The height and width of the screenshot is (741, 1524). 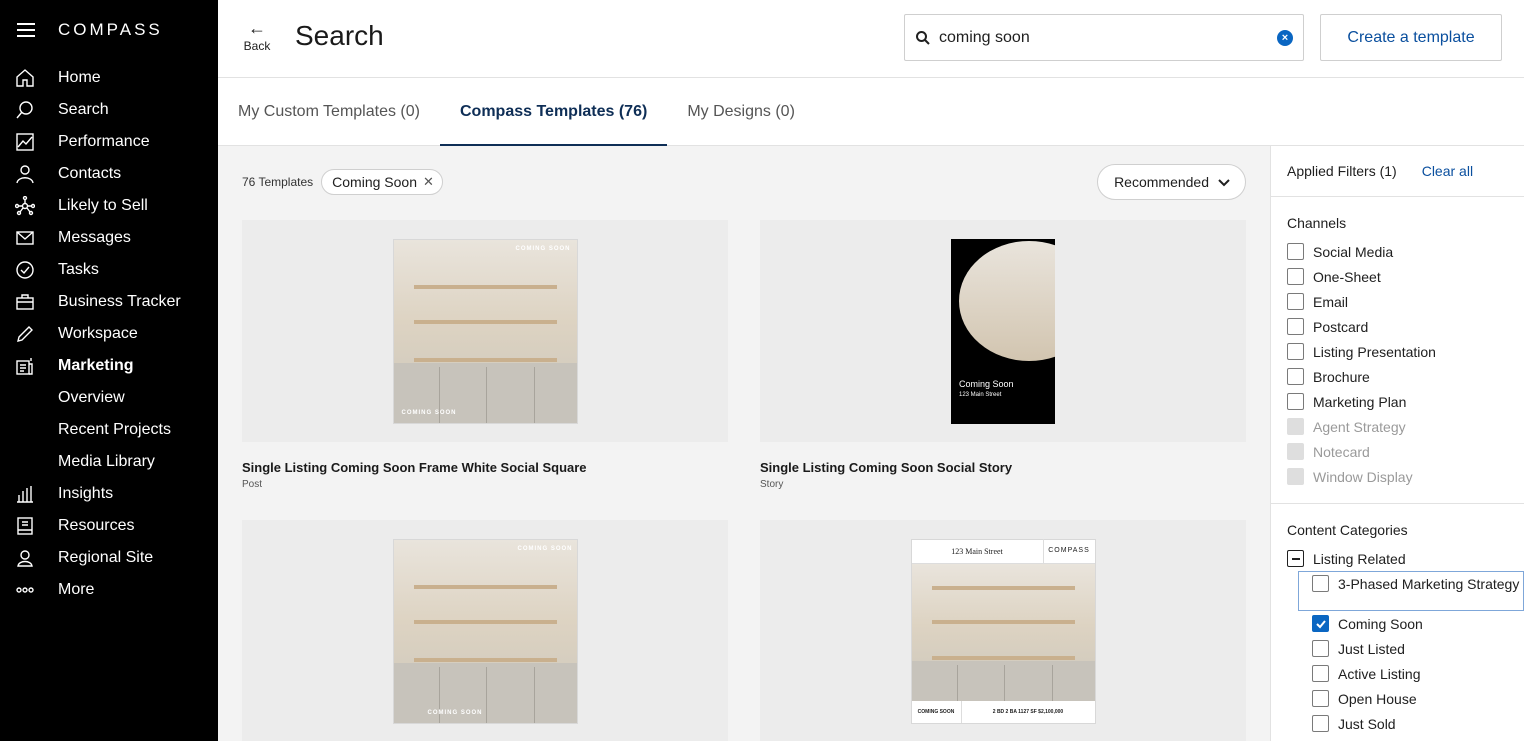 What do you see at coordinates (1367, 723) in the screenshot?
I see `option-label: Just Sold` at bounding box center [1367, 723].